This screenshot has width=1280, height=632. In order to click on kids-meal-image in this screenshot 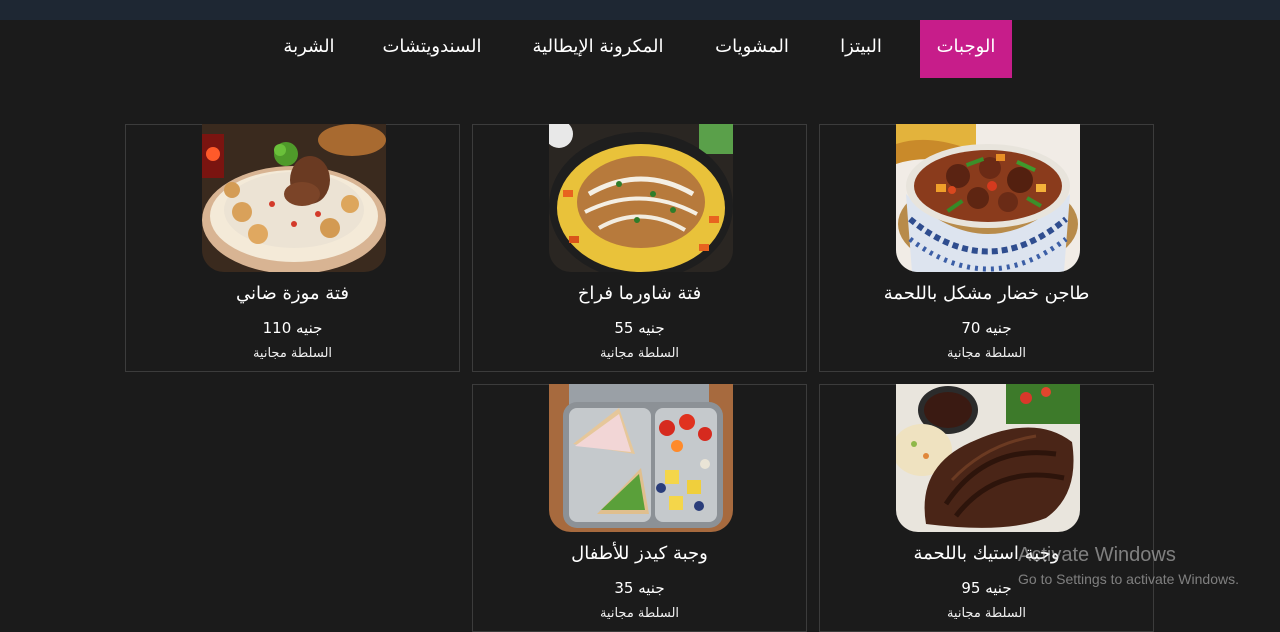, I will do `click(641, 458)`.